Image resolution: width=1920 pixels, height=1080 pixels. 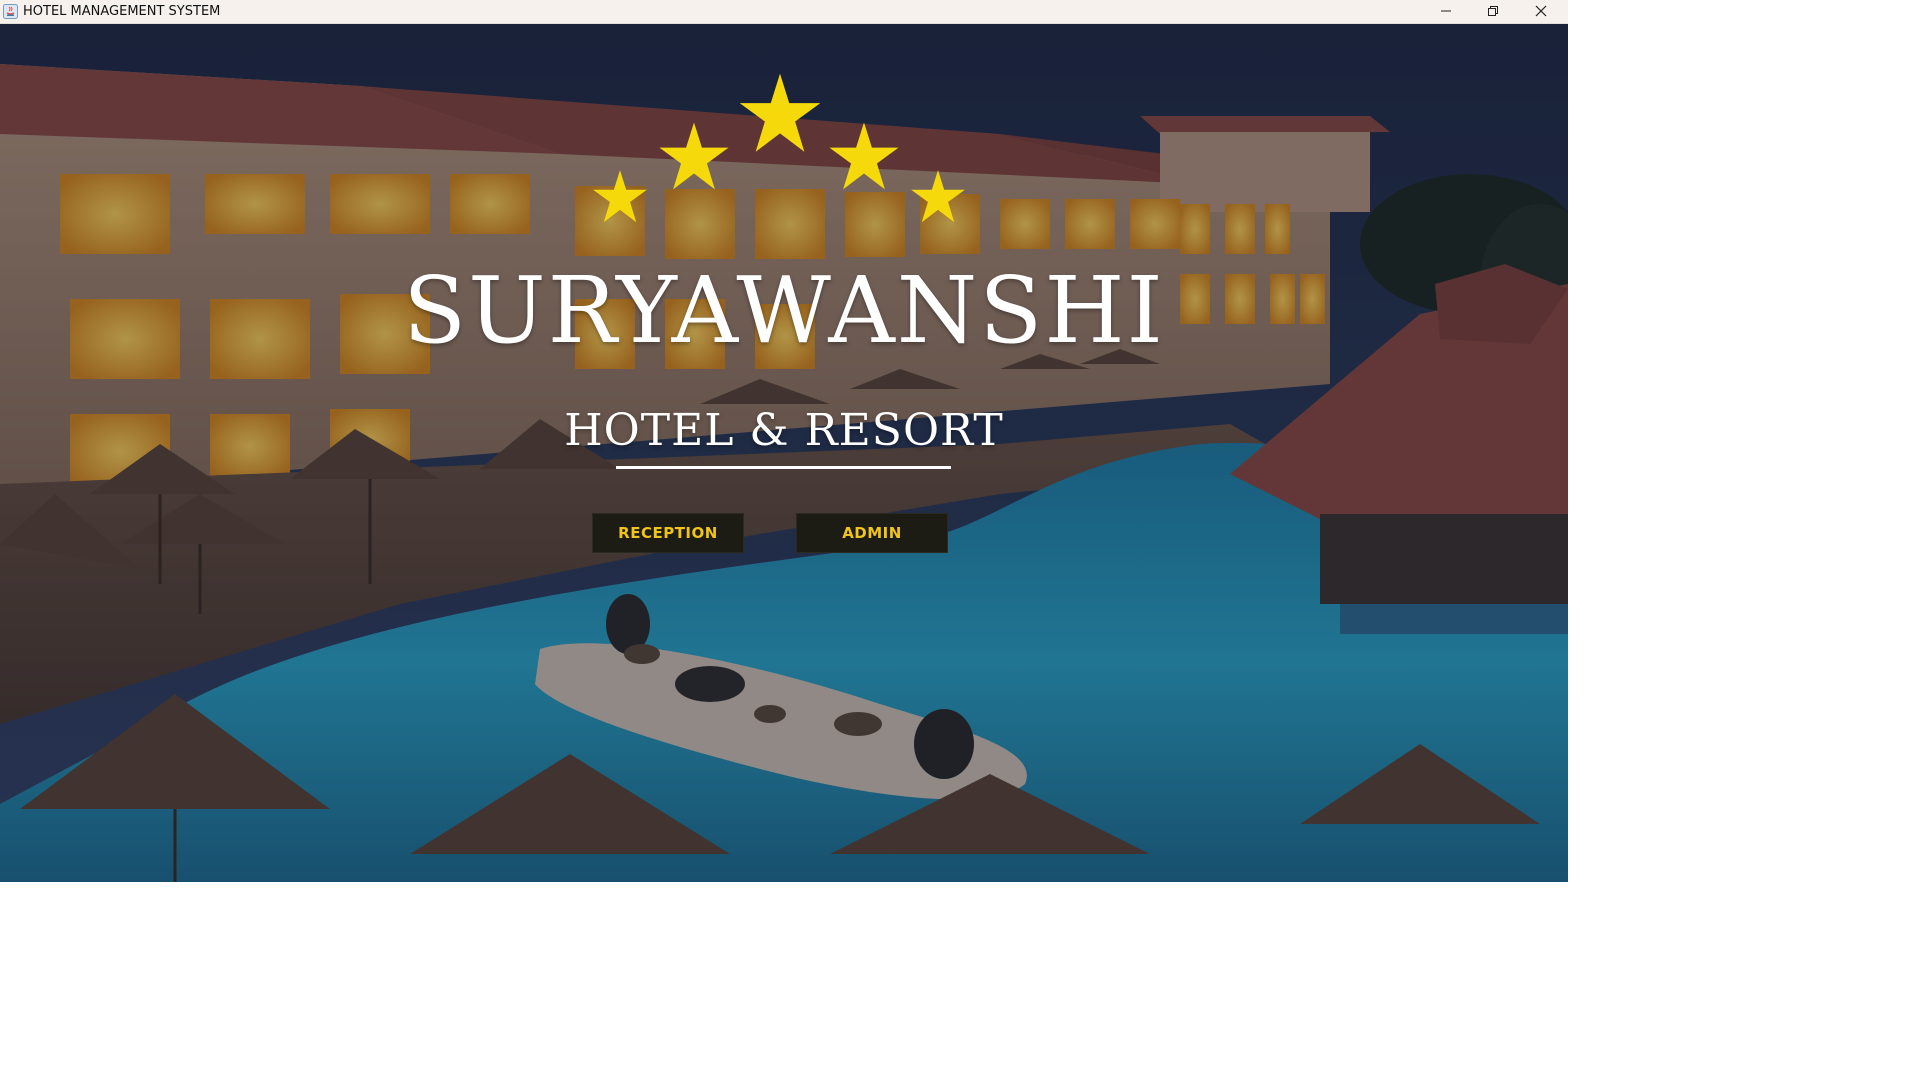 I want to click on minimize-icon, so click(x=1446, y=11).